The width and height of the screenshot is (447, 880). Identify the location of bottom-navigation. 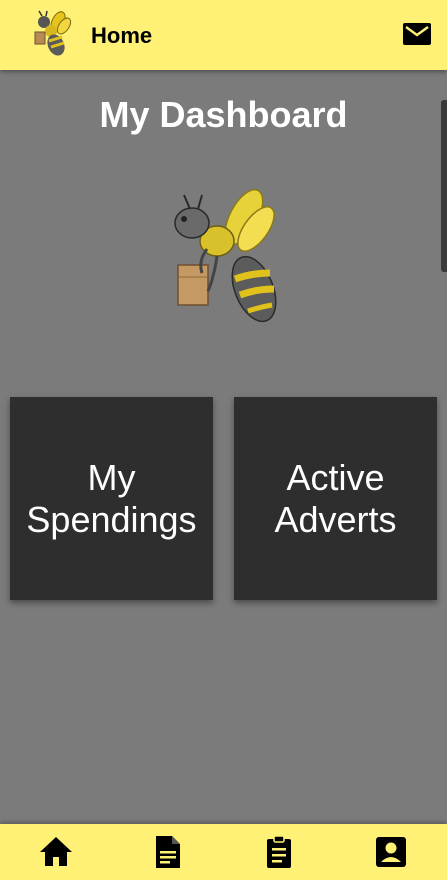
(223, 852).